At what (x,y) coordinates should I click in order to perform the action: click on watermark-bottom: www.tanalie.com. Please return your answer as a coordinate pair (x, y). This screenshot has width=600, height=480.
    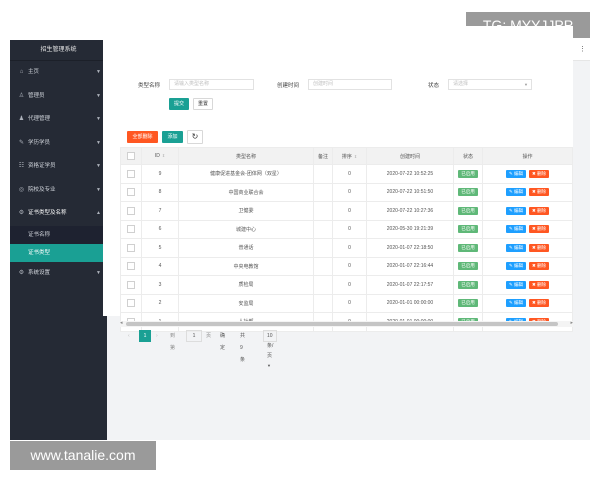
    Looking at the image, I should click on (83, 455).